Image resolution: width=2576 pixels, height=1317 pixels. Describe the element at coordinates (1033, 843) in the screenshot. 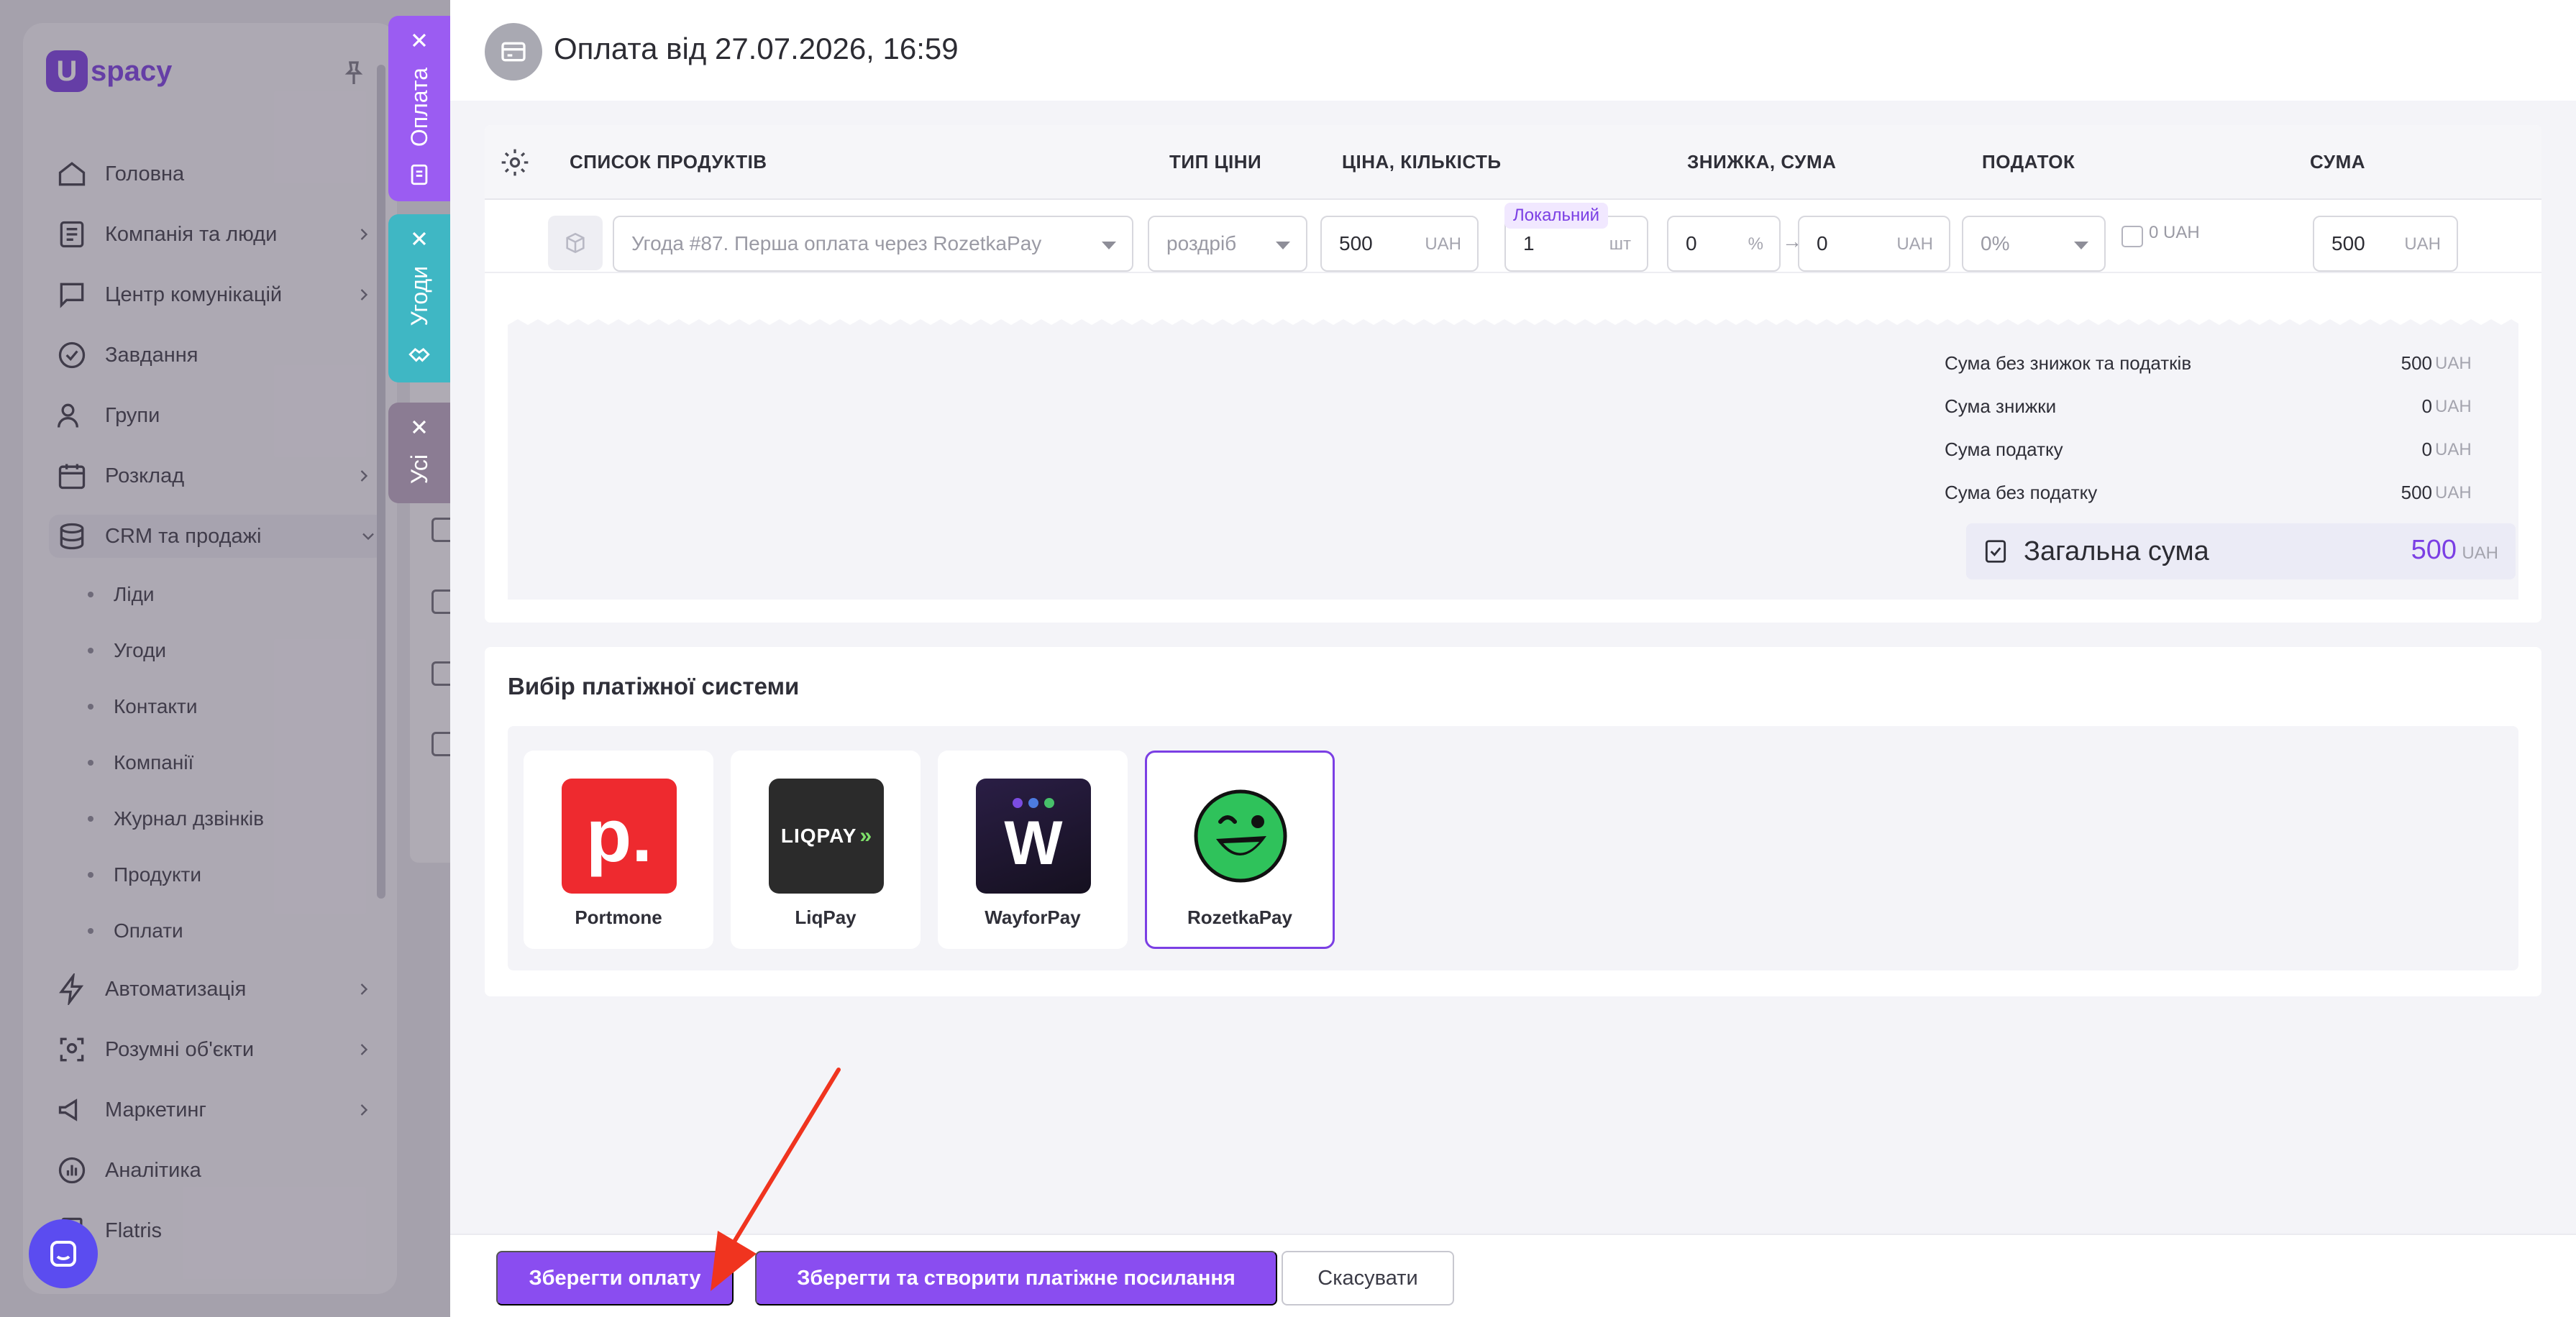

I see `wayforpay-logo-text: W` at that location.